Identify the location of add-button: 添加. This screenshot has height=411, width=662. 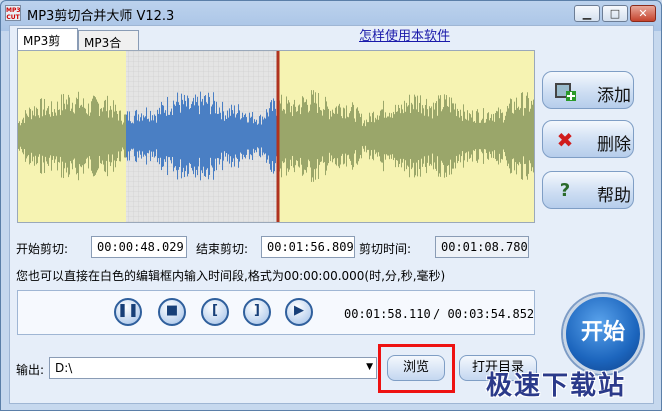
(588, 90).